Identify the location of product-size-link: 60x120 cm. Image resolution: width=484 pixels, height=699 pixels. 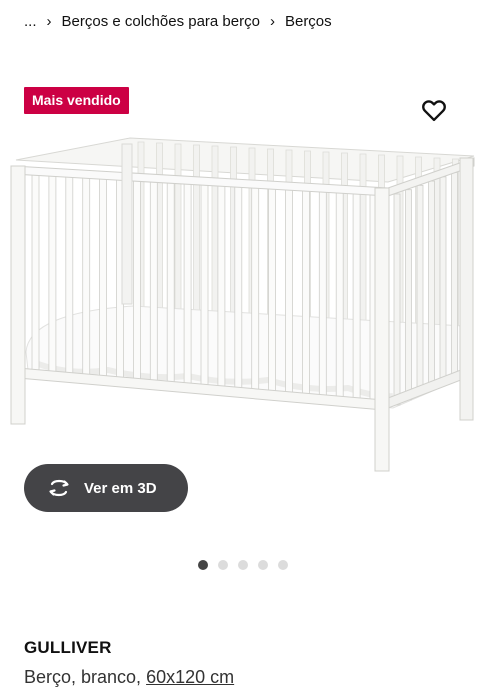
(190, 677).